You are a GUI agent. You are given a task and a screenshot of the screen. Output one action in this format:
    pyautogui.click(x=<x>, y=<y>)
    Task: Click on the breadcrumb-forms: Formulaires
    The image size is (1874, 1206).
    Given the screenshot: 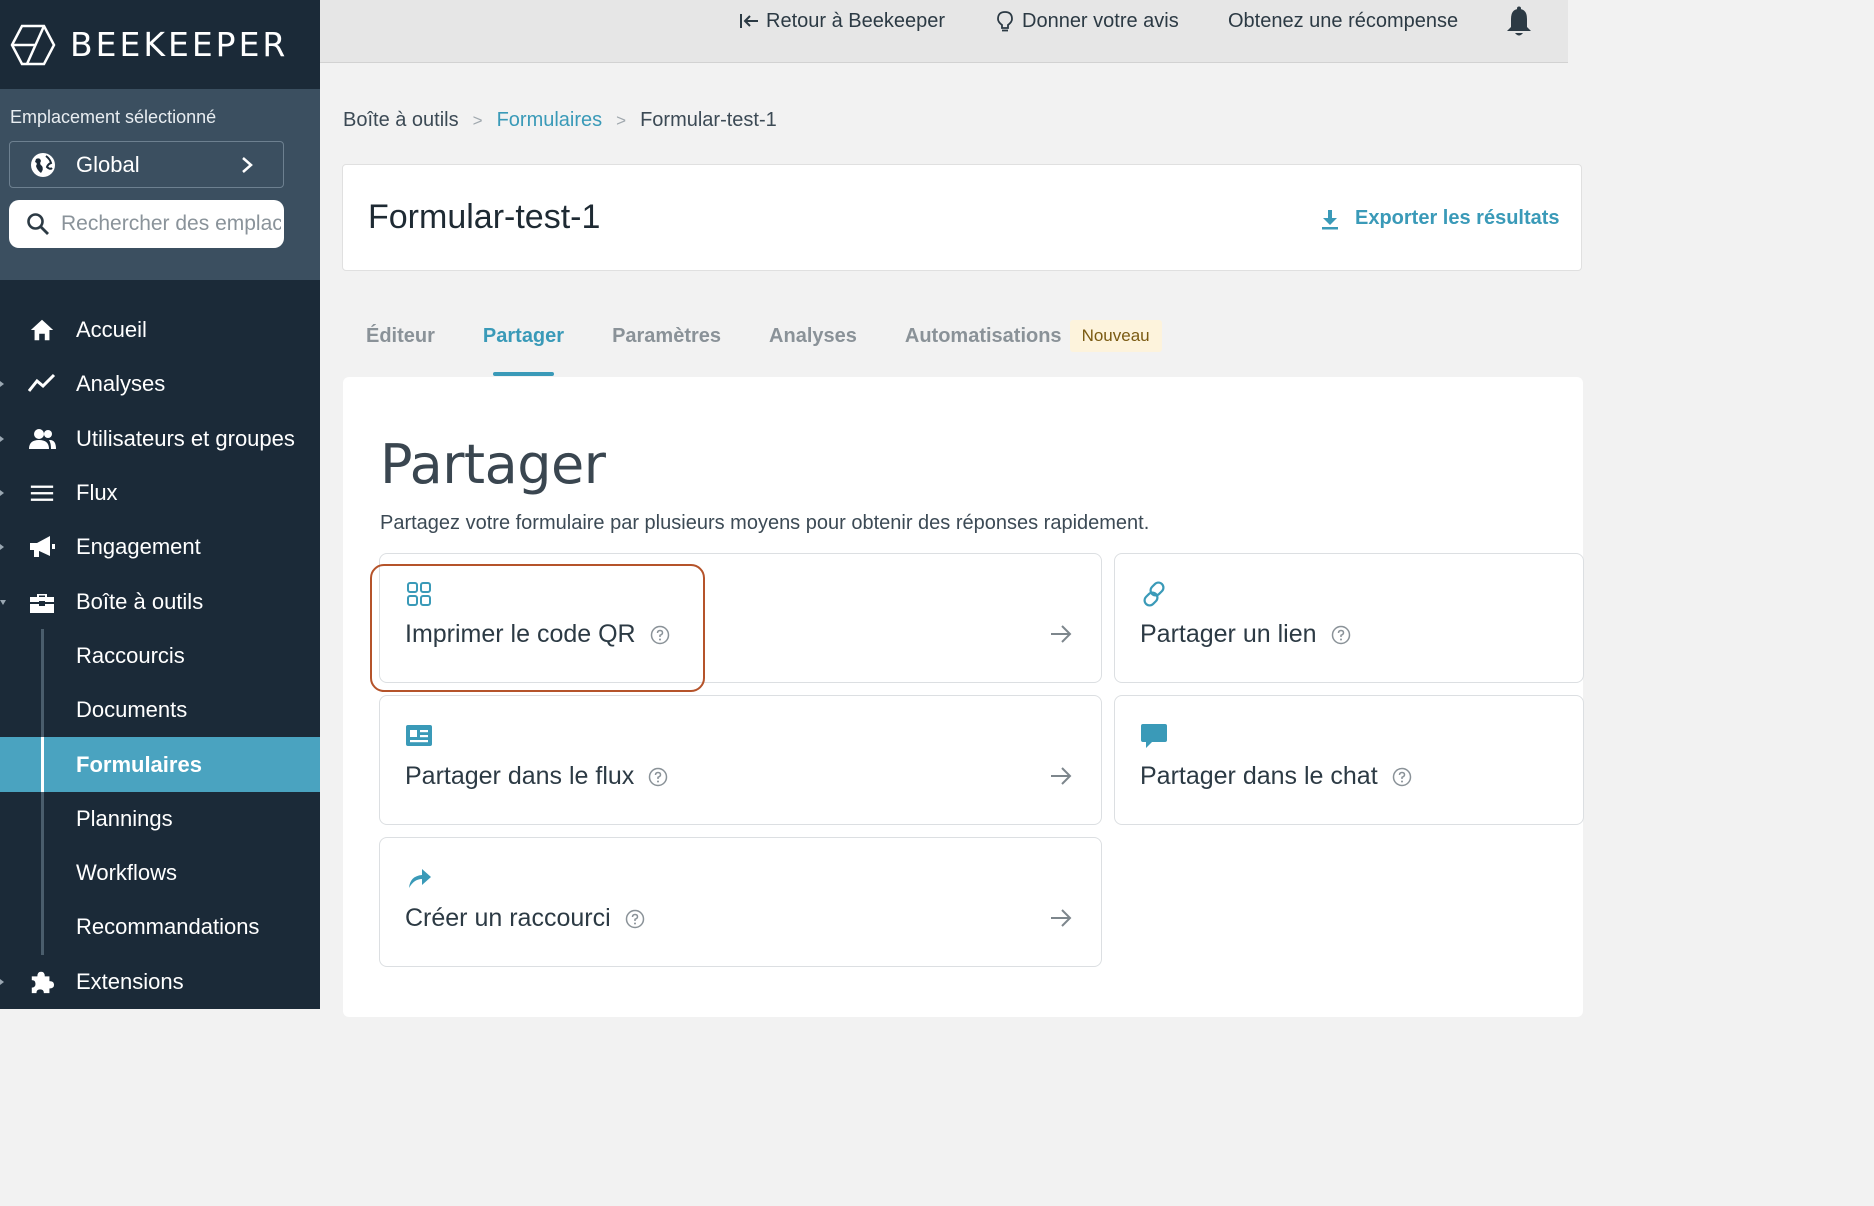 What is the action you would take?
    pyautogui.click(x=550, y=120)
    